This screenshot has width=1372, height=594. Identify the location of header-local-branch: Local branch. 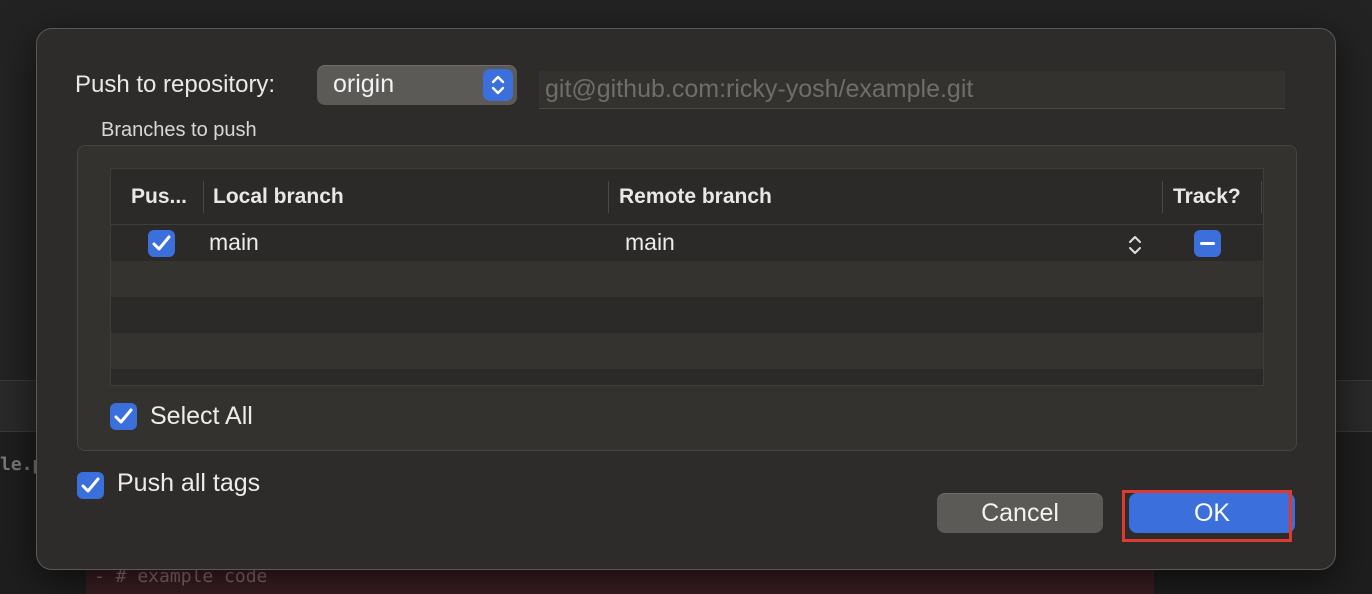
(278, 197).